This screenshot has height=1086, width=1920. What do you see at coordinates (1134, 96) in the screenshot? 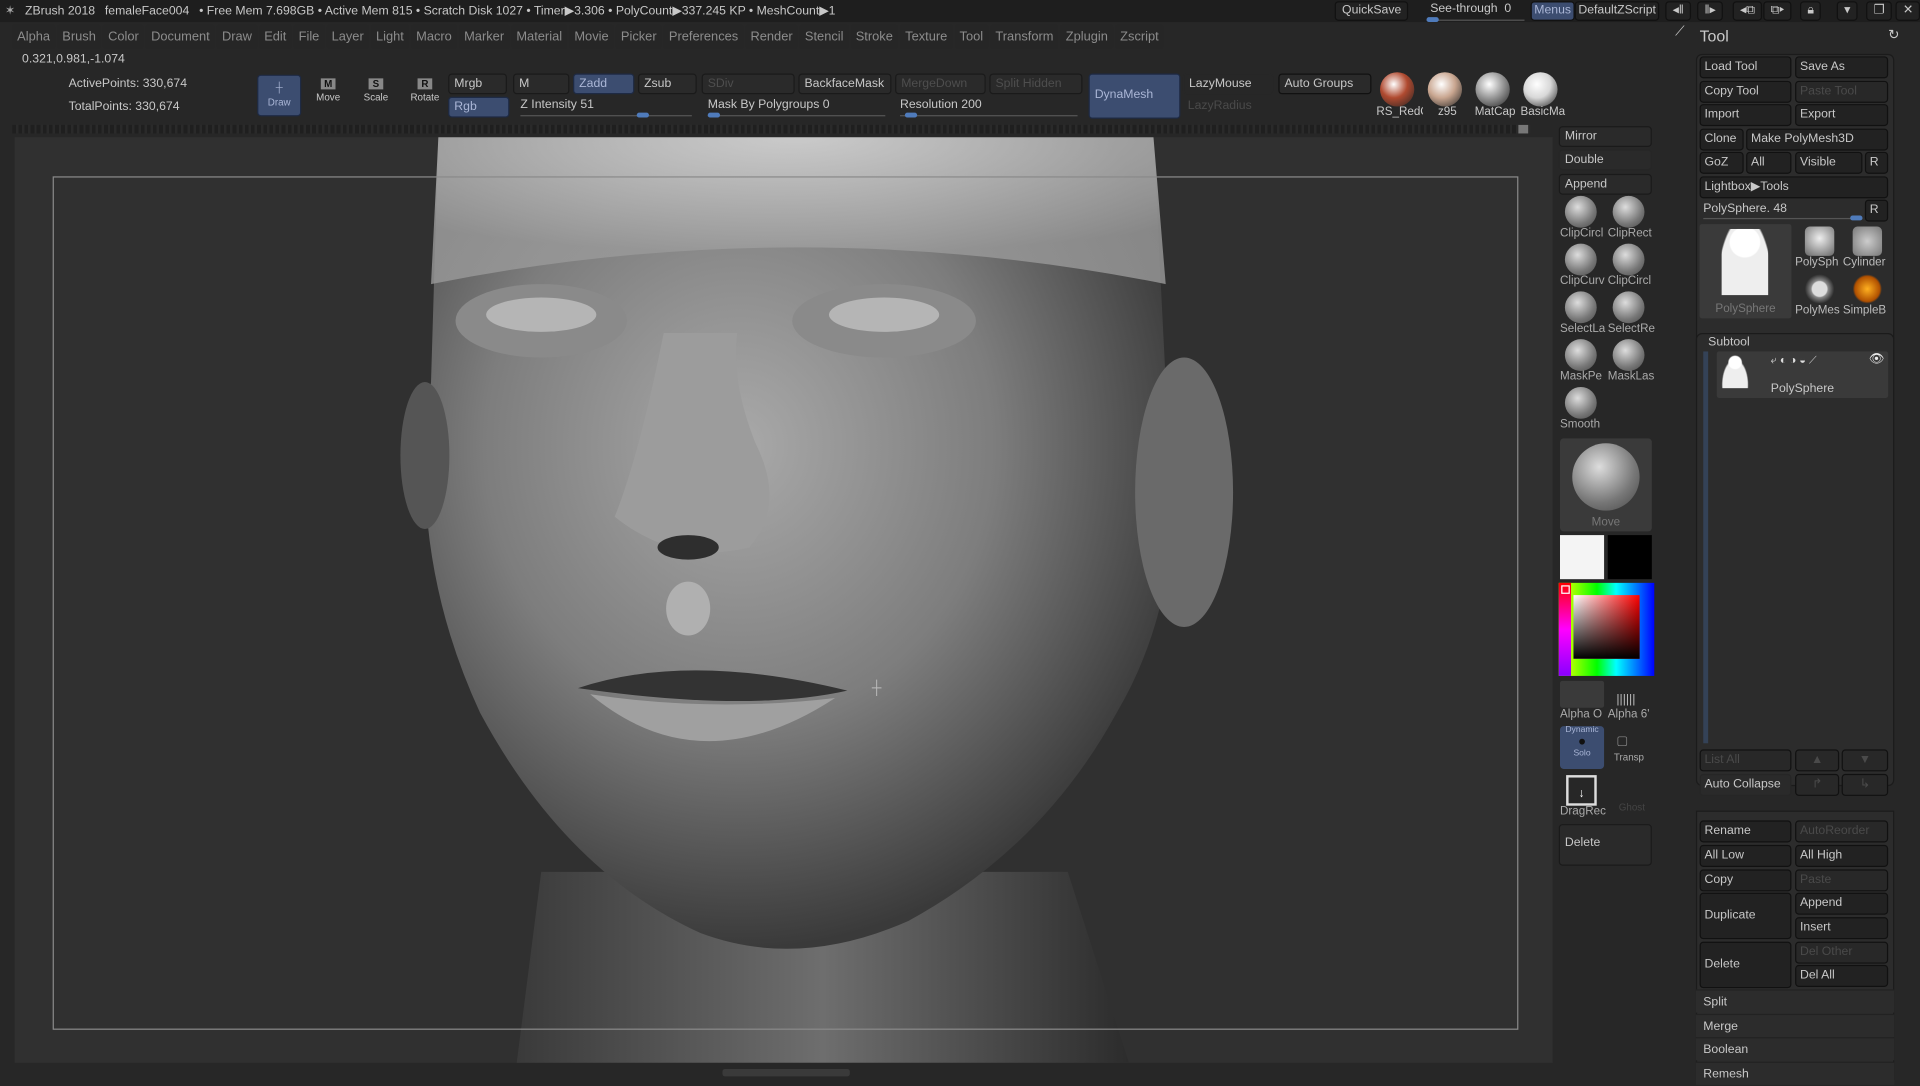
I see `dynamesh-button: DynaMesh` at bounding box center [1134, 96].